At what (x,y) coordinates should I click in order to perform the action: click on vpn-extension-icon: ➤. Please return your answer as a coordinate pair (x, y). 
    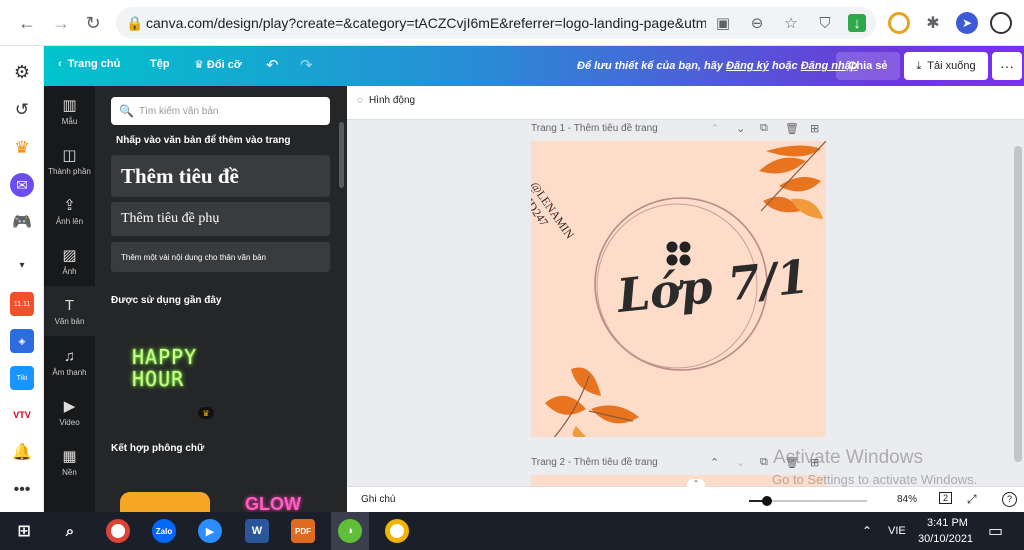
    Looking at the image, I should click on (967, 23).